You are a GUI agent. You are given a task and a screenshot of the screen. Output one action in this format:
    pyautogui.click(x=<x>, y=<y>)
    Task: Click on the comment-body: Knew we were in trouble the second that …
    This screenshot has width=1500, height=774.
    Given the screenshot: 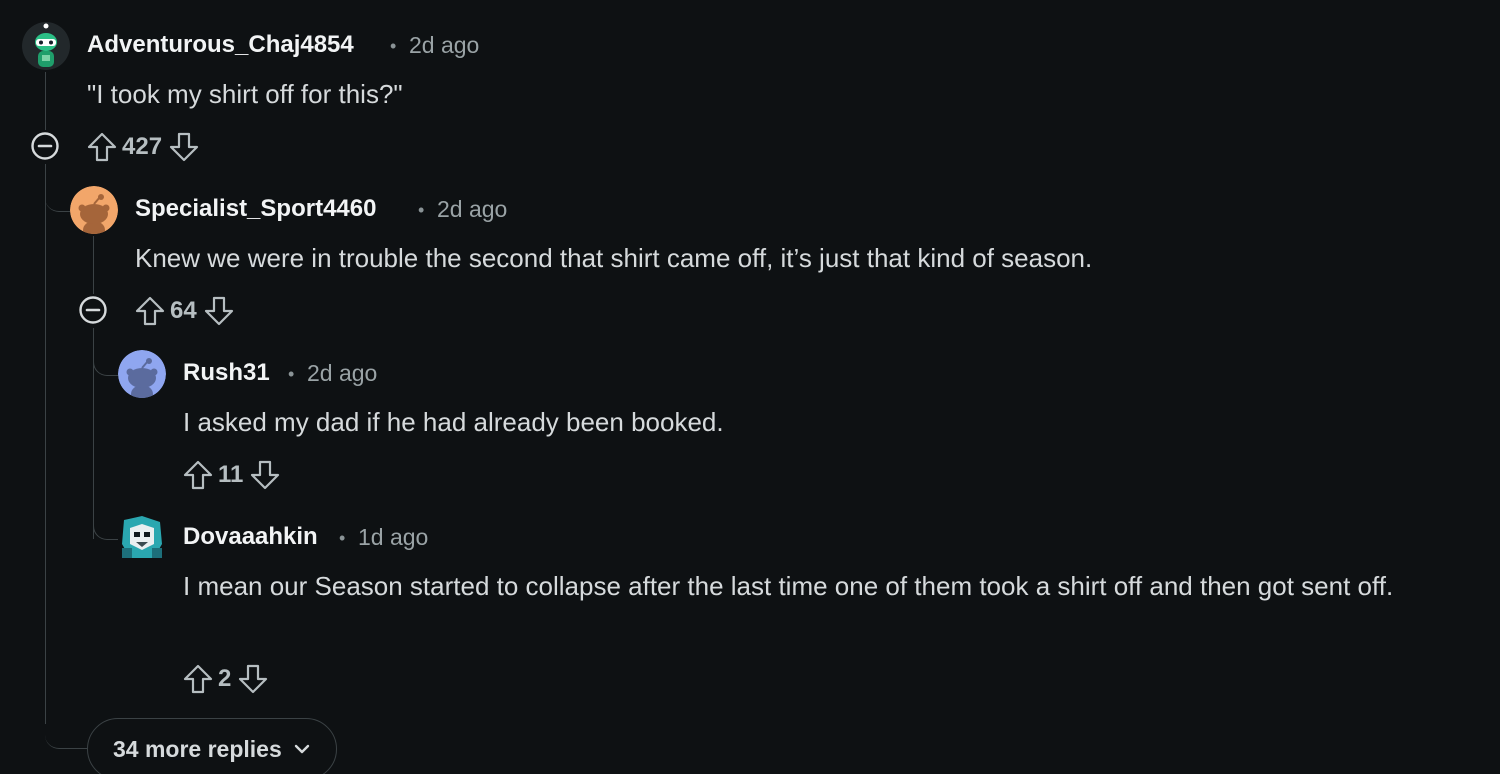 What is the action you would take?
    pyautogui.click(x=614, y=258)
    